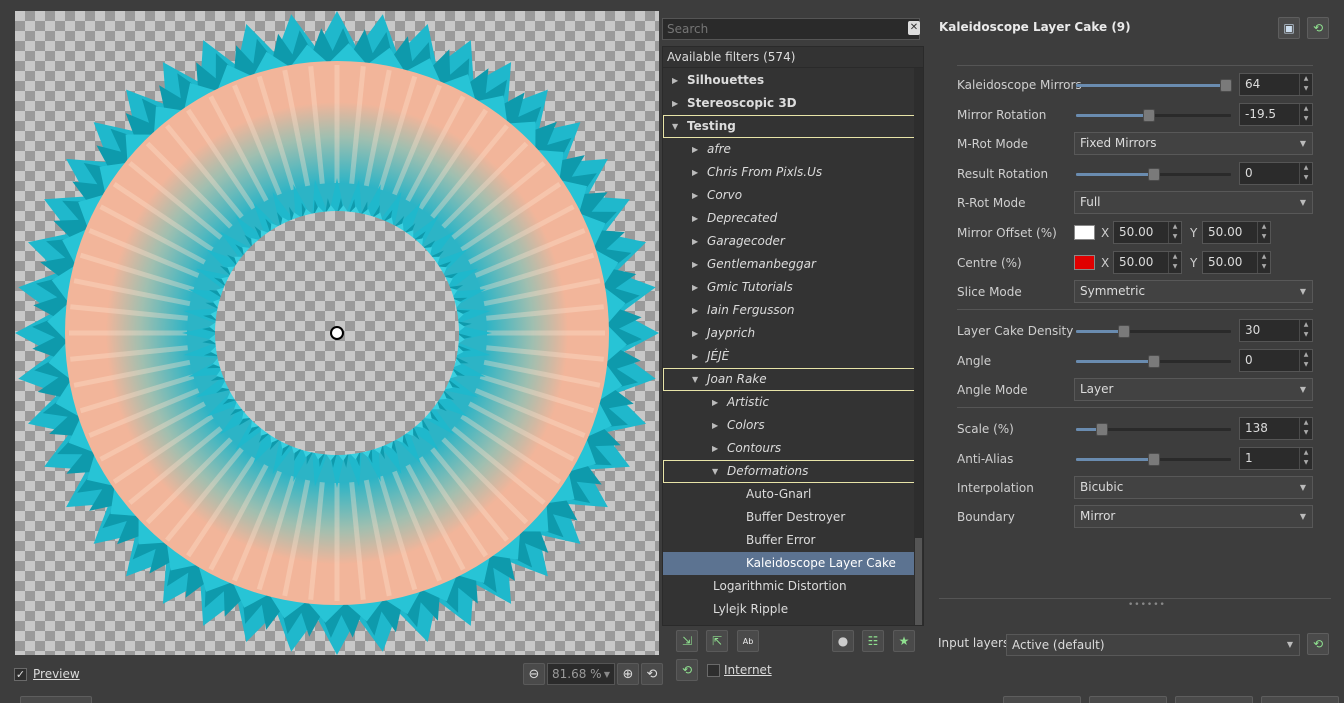 This screenshot has height=703, width=1344. What do you see at coordinates (1153, 429) in the screenshot?
I see `scale-slider` at bounding box center [1153, 429].